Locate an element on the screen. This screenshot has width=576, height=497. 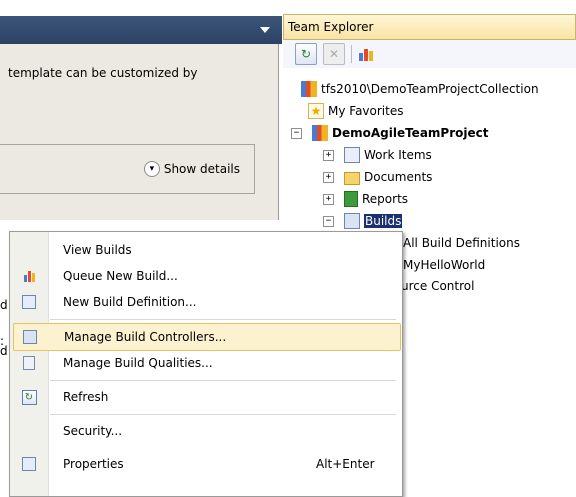
menu-item-label: View Builds is located at coordinates (97, 250).